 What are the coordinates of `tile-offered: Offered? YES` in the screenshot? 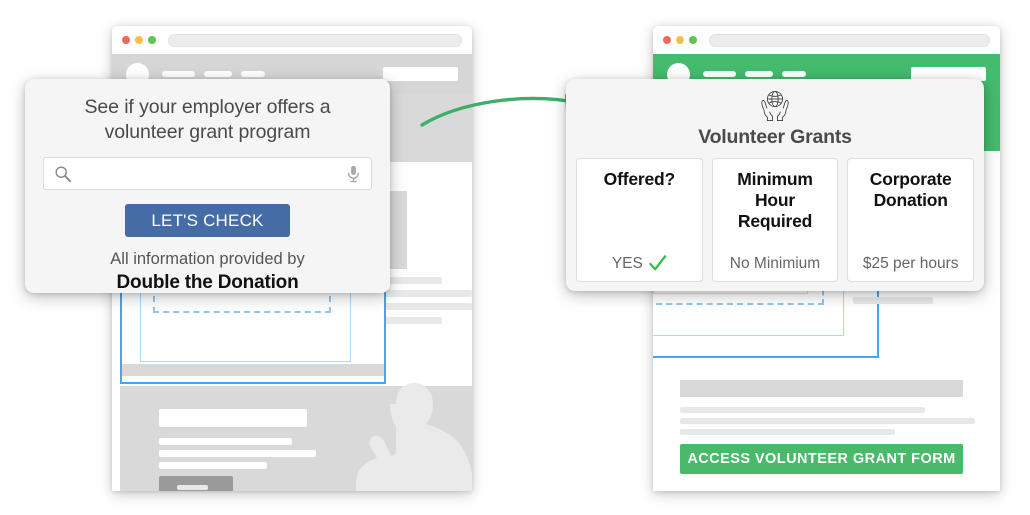 It's located at (639, 220).